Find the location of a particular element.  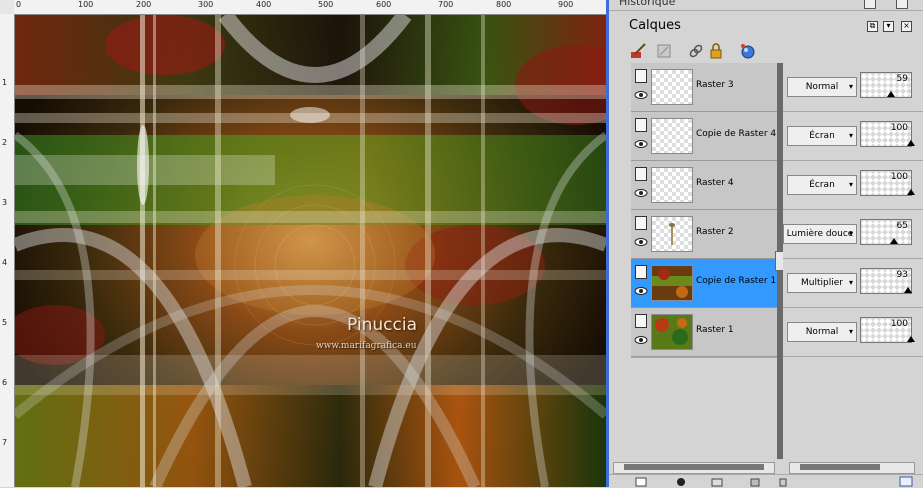

layer-style-icon is located at coordinates (664, 51).